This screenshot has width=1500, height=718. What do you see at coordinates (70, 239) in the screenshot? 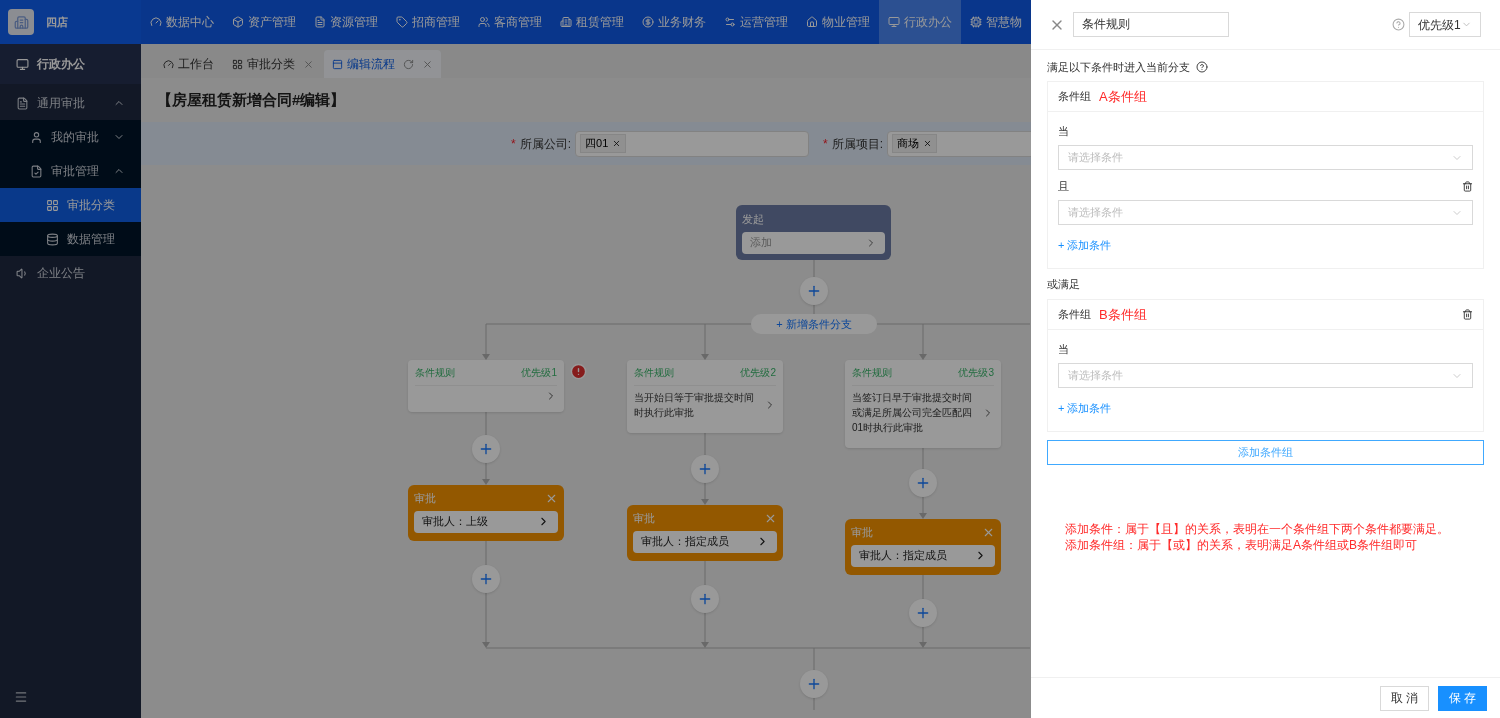
I see `sidebar-item: 数据管理` at bounding box center [70, 239].